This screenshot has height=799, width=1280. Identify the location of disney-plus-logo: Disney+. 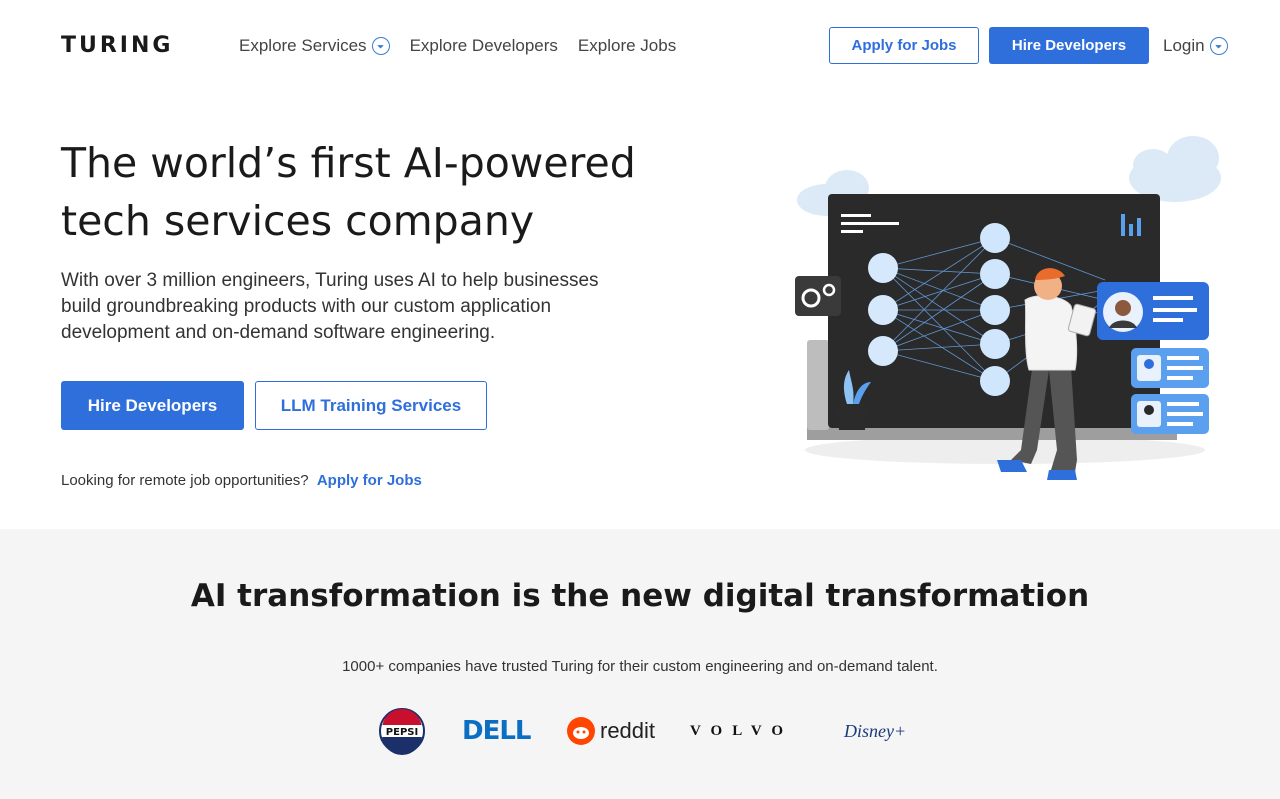
(875, 730).